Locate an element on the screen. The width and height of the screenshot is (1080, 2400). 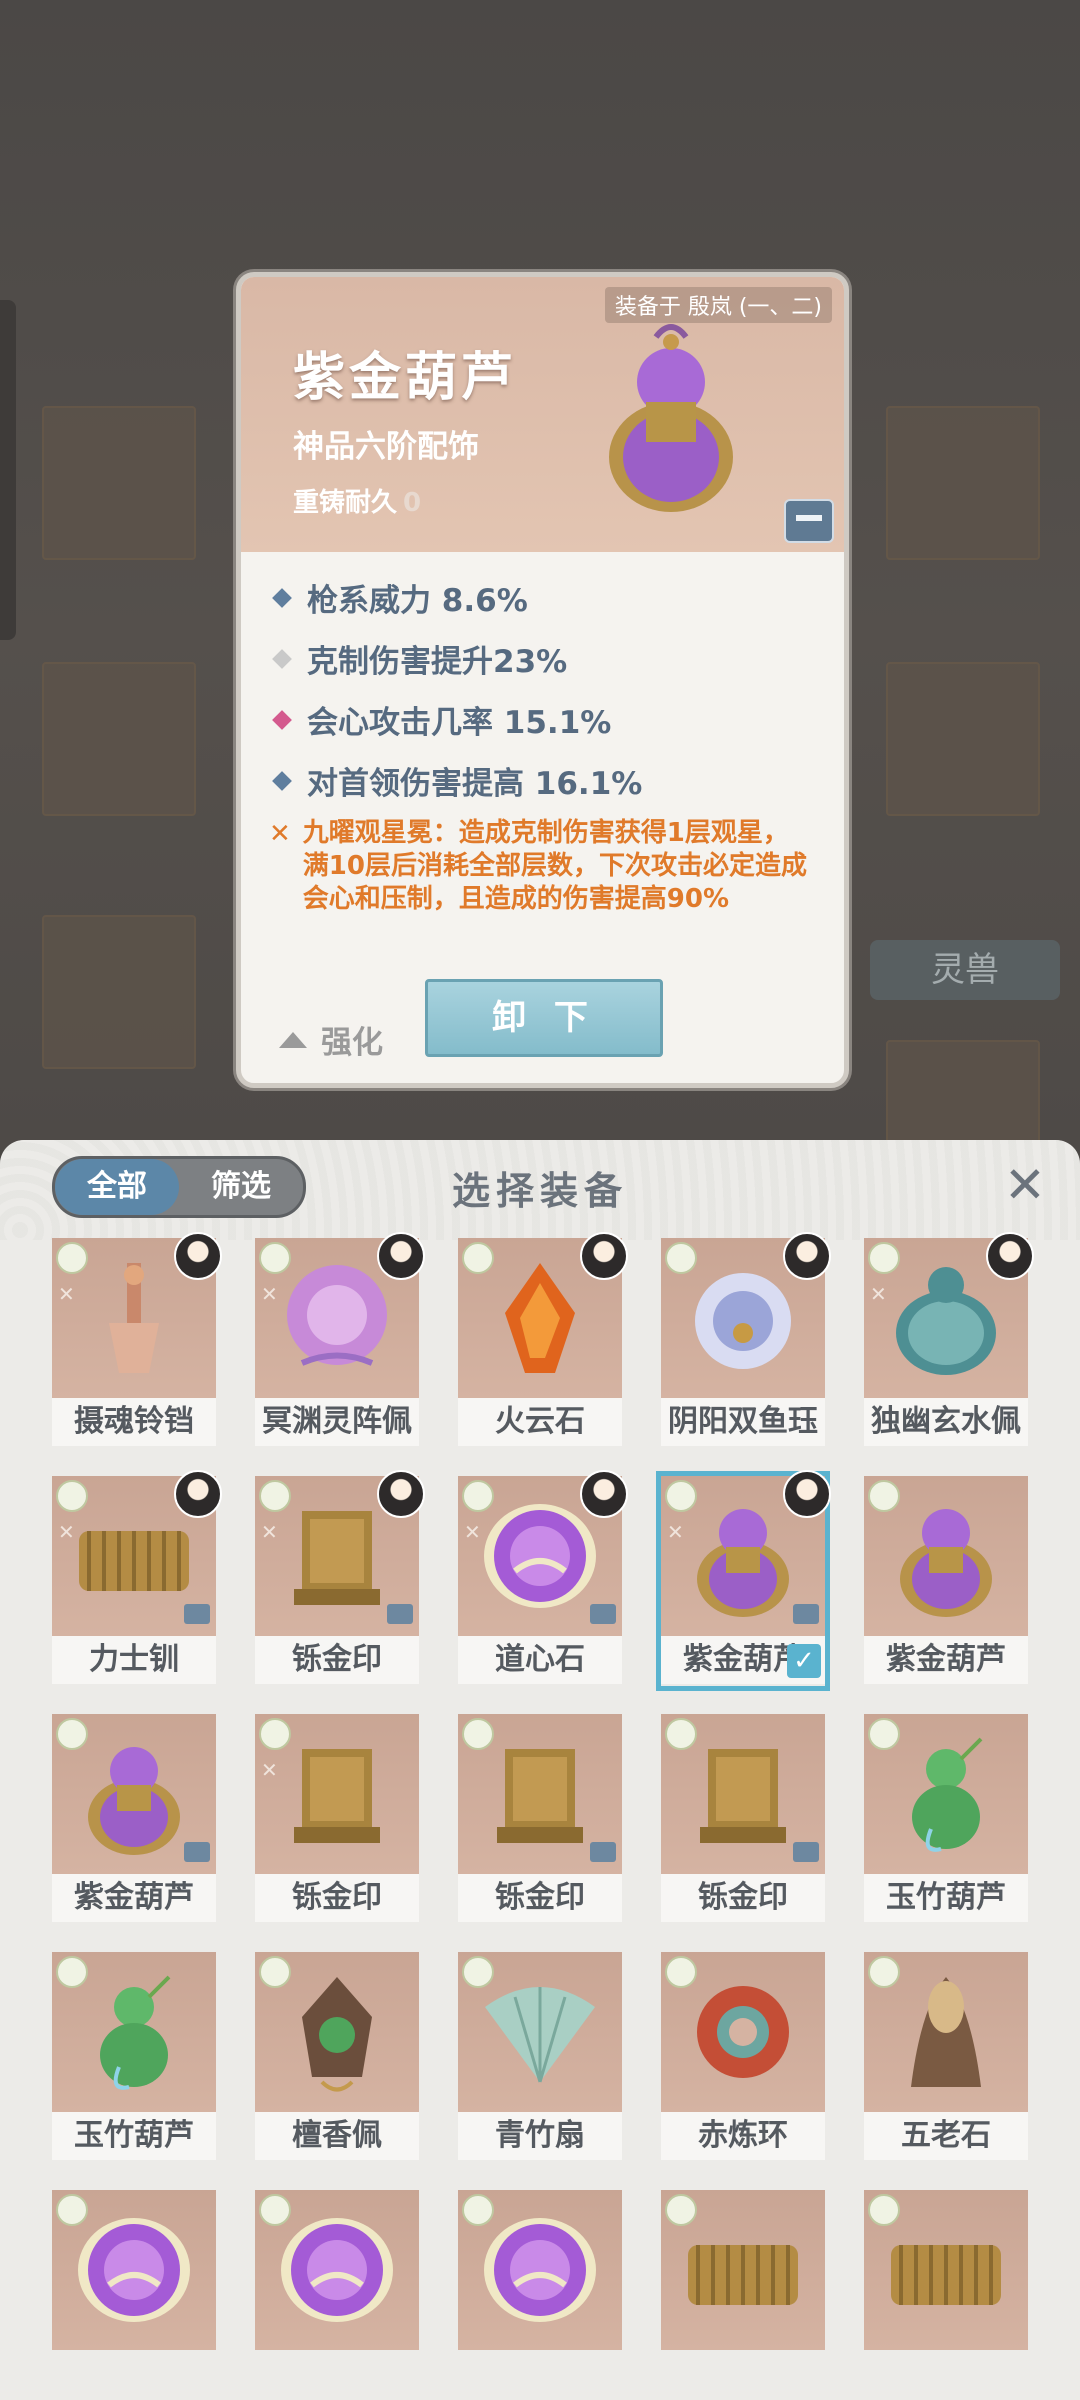
set-effect-icon: ✕ is located at coordinates (280, 834).